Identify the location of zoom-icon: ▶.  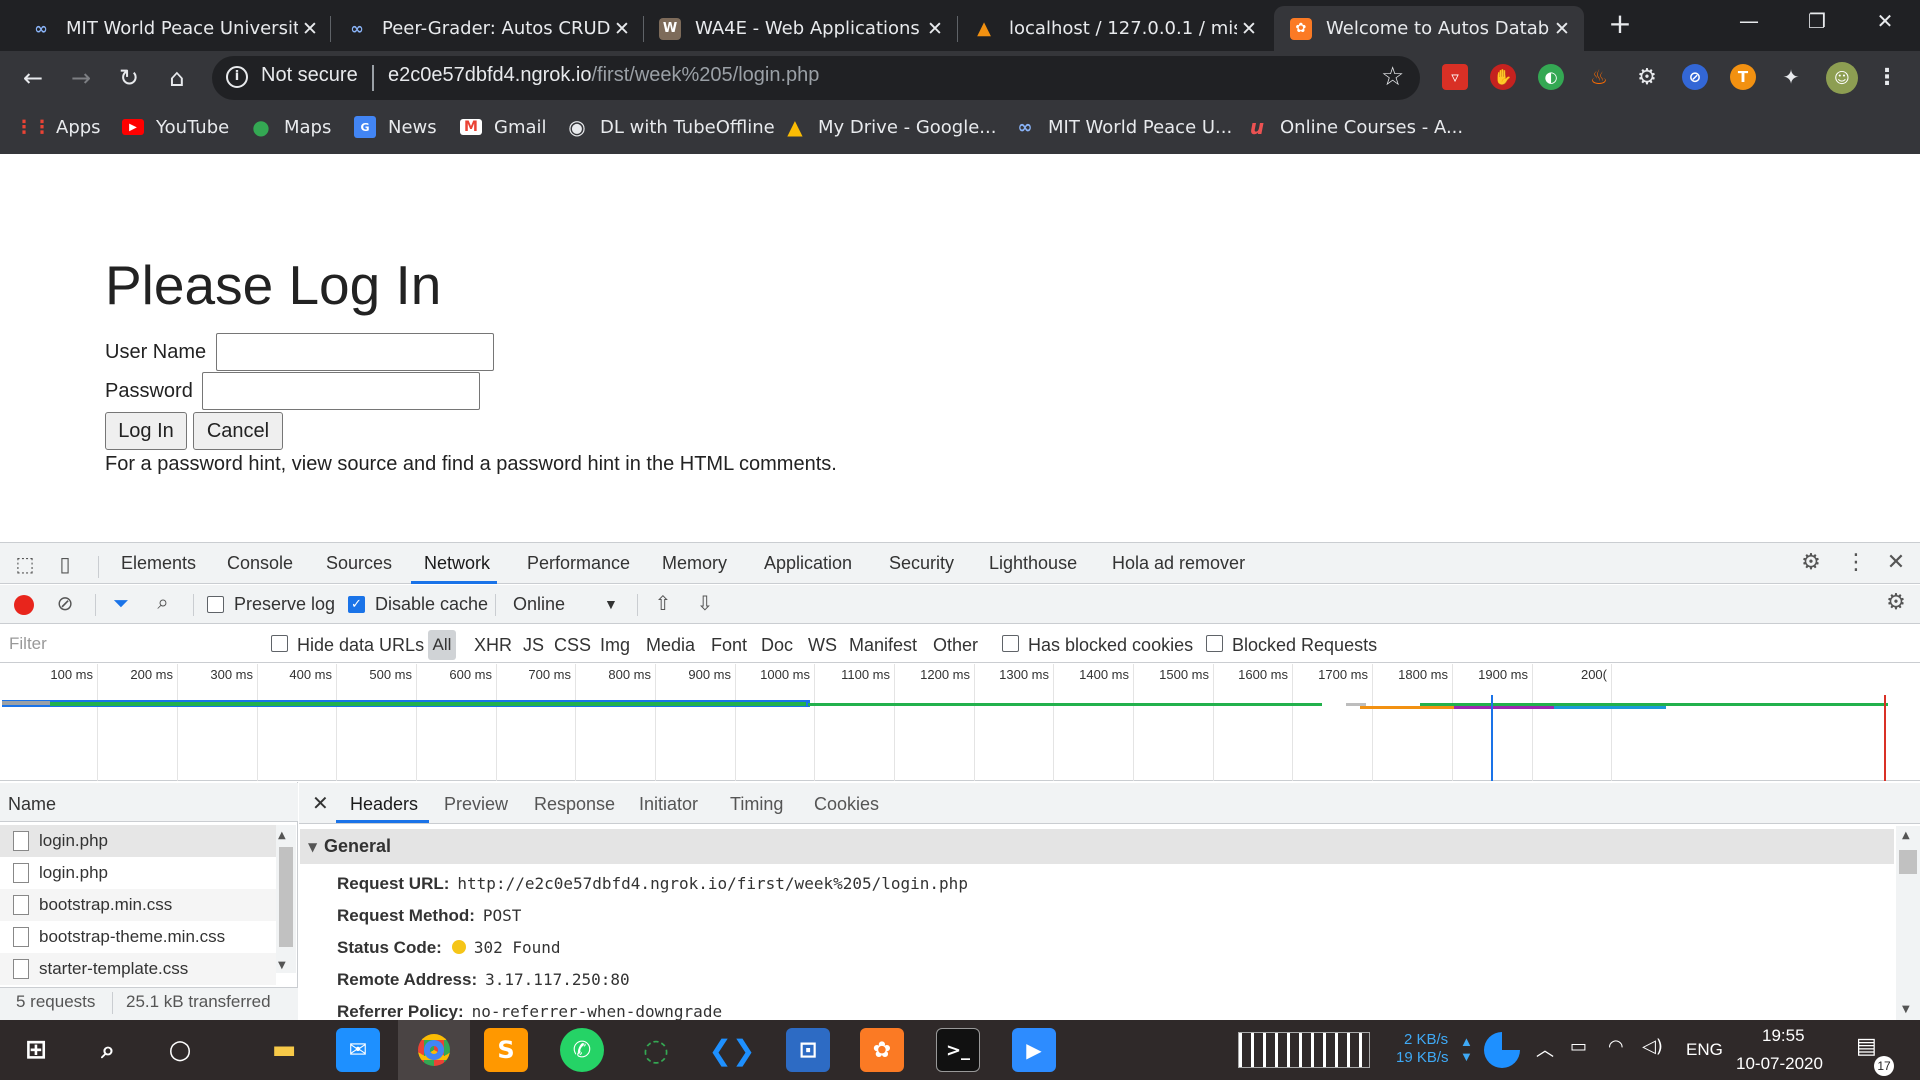
(1034, 1050).